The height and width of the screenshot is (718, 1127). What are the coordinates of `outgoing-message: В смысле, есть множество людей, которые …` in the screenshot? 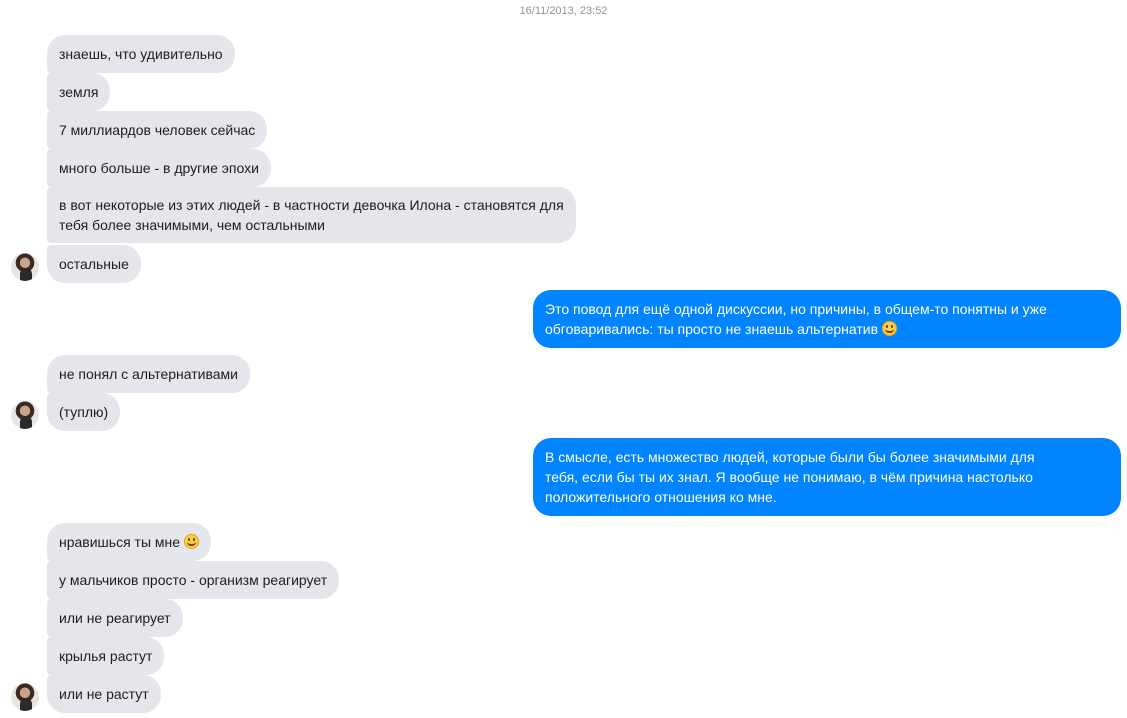 It's located at (827, 477).